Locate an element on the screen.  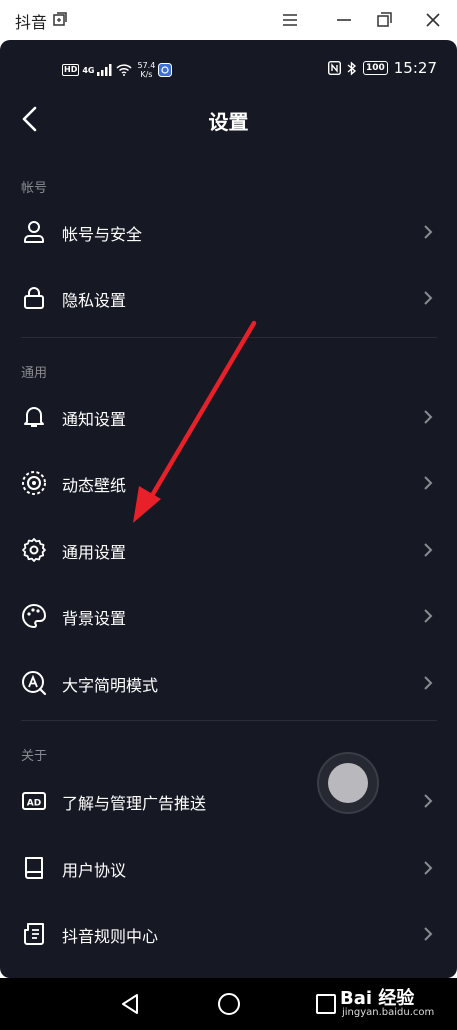
nav-back-icon is located at coordinates (131, 1004).